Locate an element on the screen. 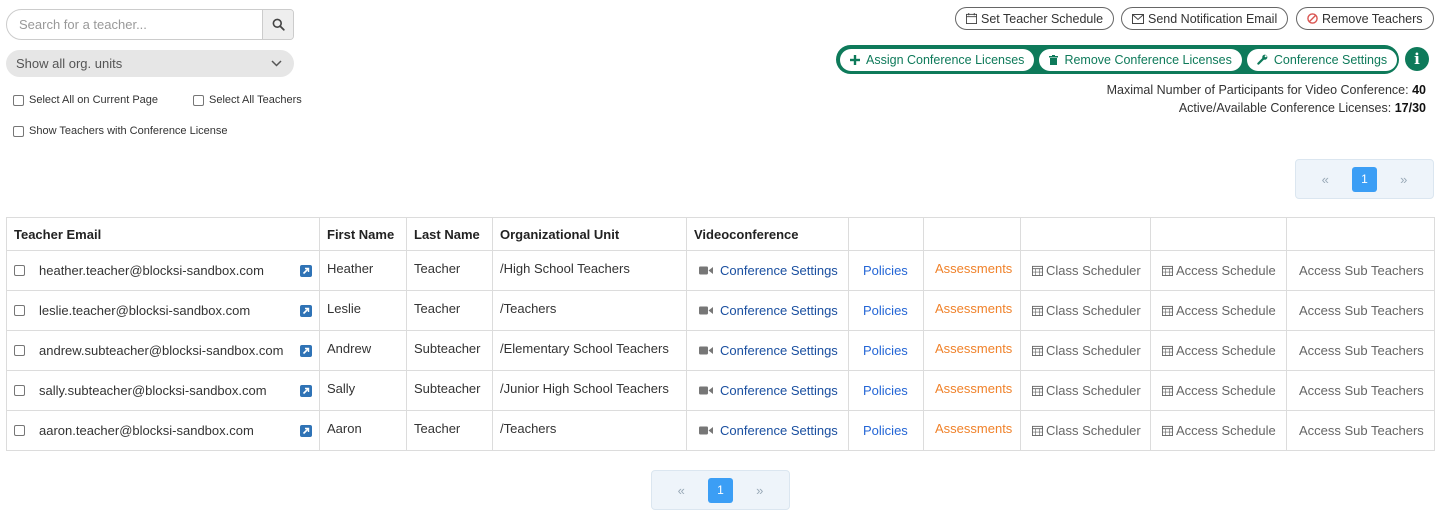 This screenshot has height=519, width=1440. set-teacher-schedule-button: Set Teacher Schedule is located at coordinates (1035, 18).